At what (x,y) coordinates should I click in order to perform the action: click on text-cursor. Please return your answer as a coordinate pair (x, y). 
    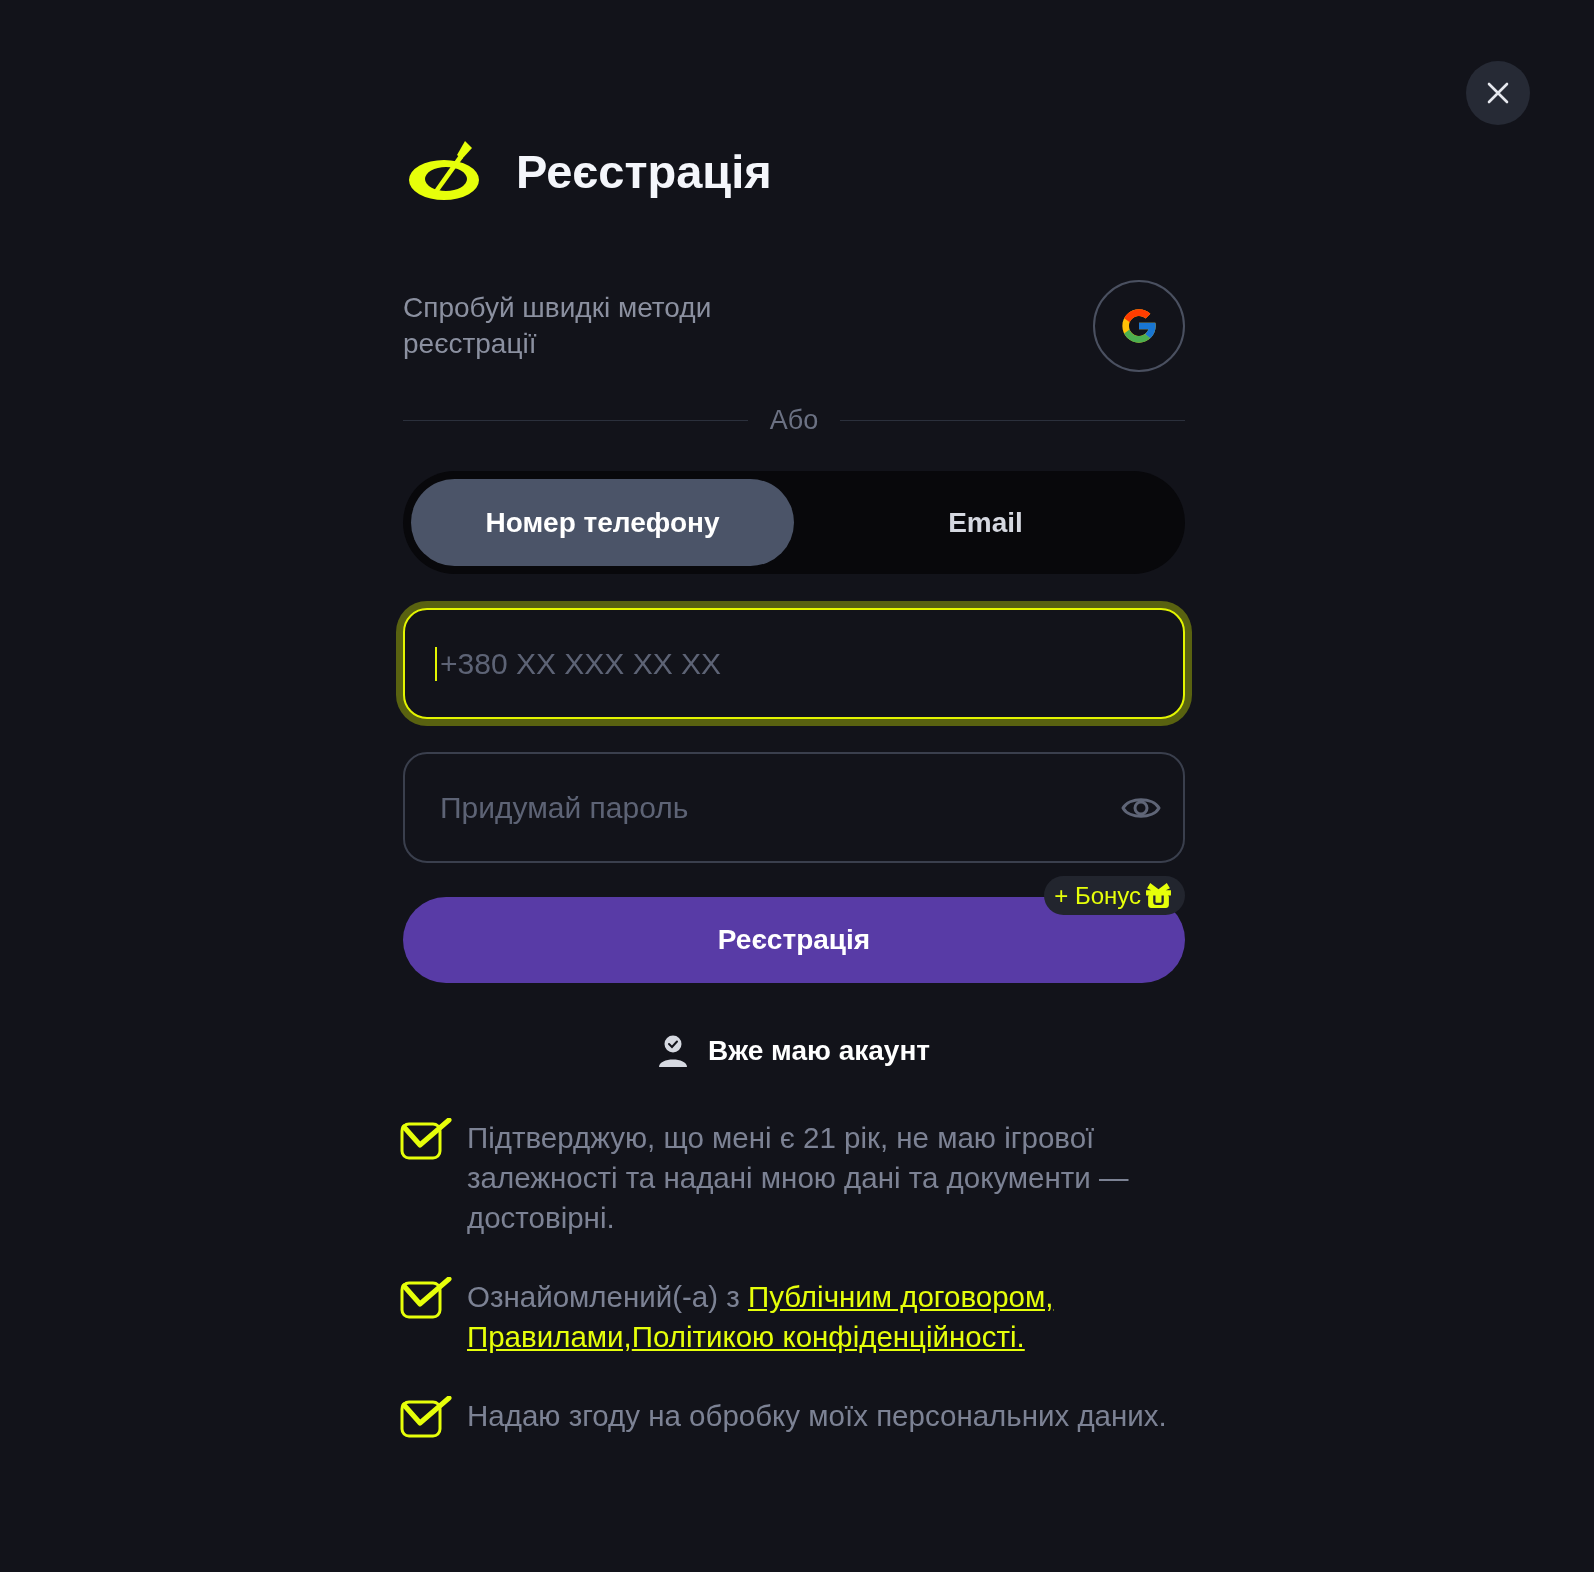
    Looking at the image, I should click on (436, 663).